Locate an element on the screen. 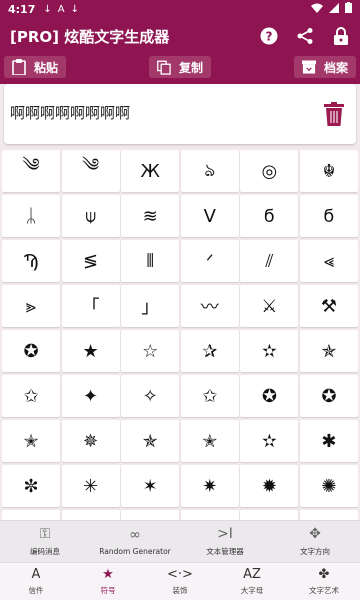 This screenshot has height=600, width=360. copy-label: 复制 is located at coordinates (190, 67).